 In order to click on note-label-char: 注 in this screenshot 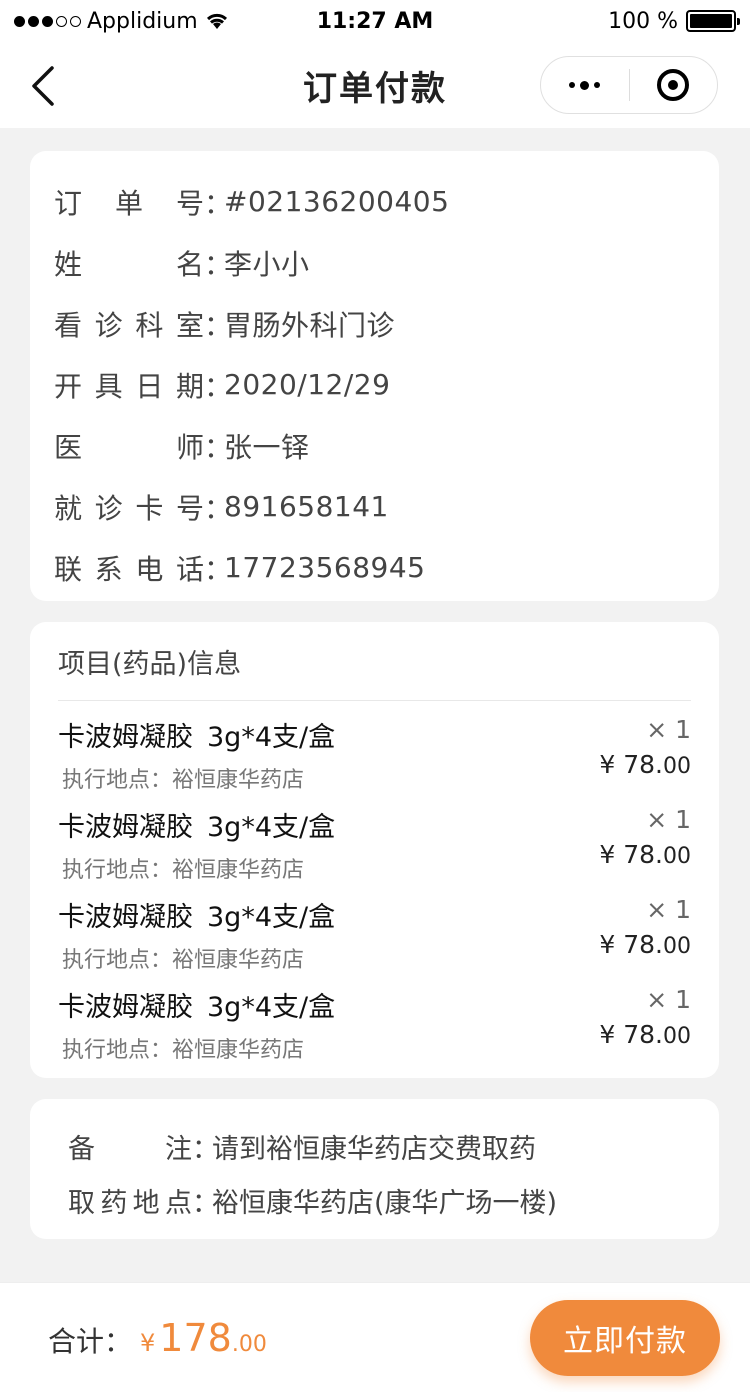, I will do `click(178, 1149)`.